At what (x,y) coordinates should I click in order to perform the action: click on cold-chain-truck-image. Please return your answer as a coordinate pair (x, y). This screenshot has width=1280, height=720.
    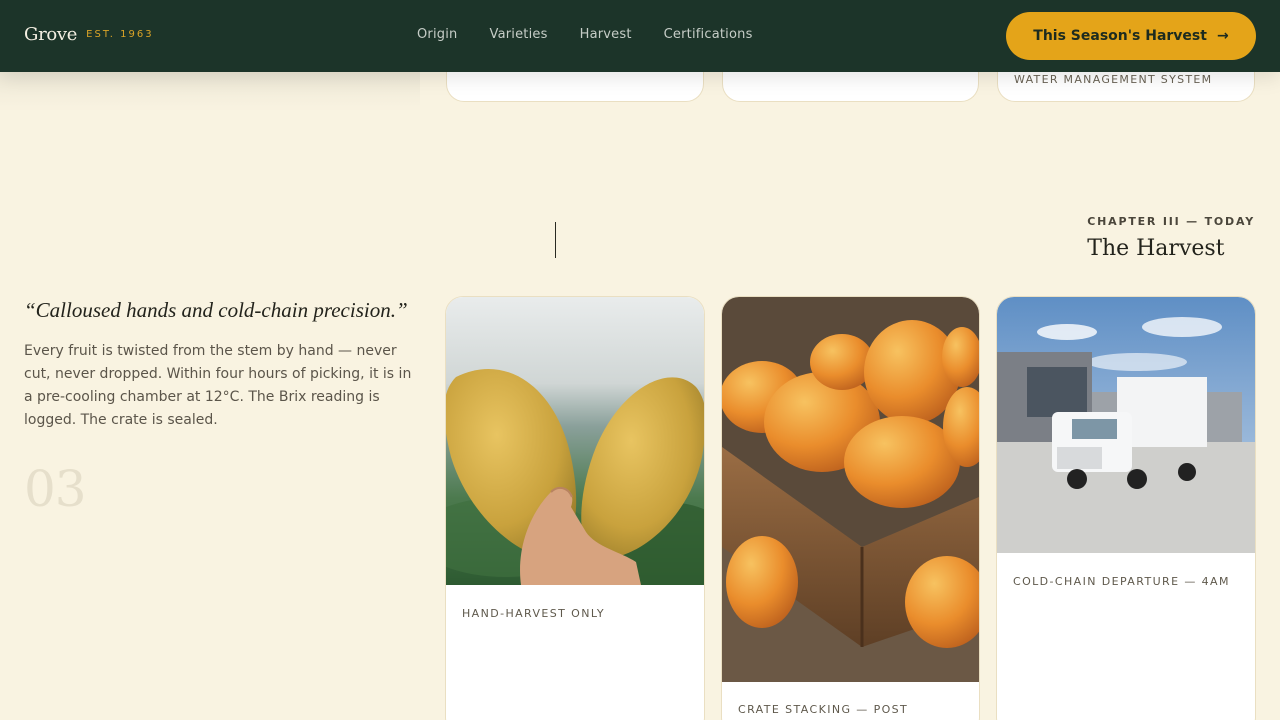
    Looking at the image, I should click on (1126, 425).